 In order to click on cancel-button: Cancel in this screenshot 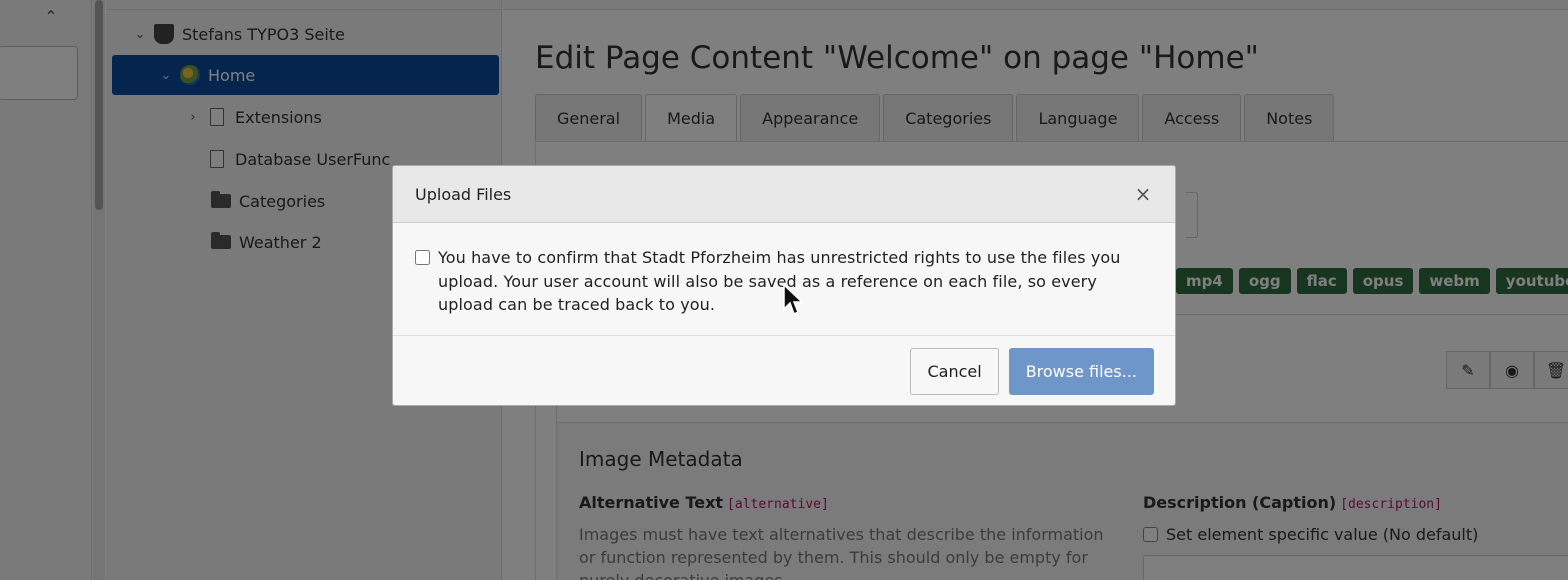, I will do `click(954, 371)`.